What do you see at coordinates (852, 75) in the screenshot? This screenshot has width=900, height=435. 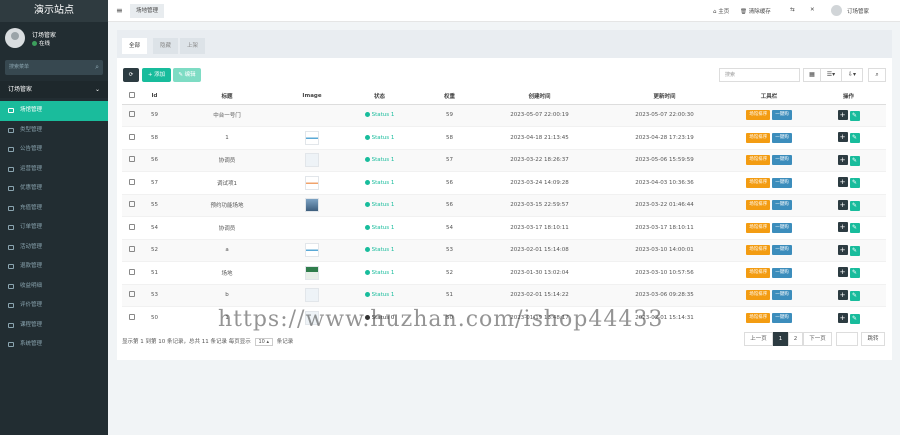 I see `export-icon: ⇩▾` at bounding box center [852, 75].